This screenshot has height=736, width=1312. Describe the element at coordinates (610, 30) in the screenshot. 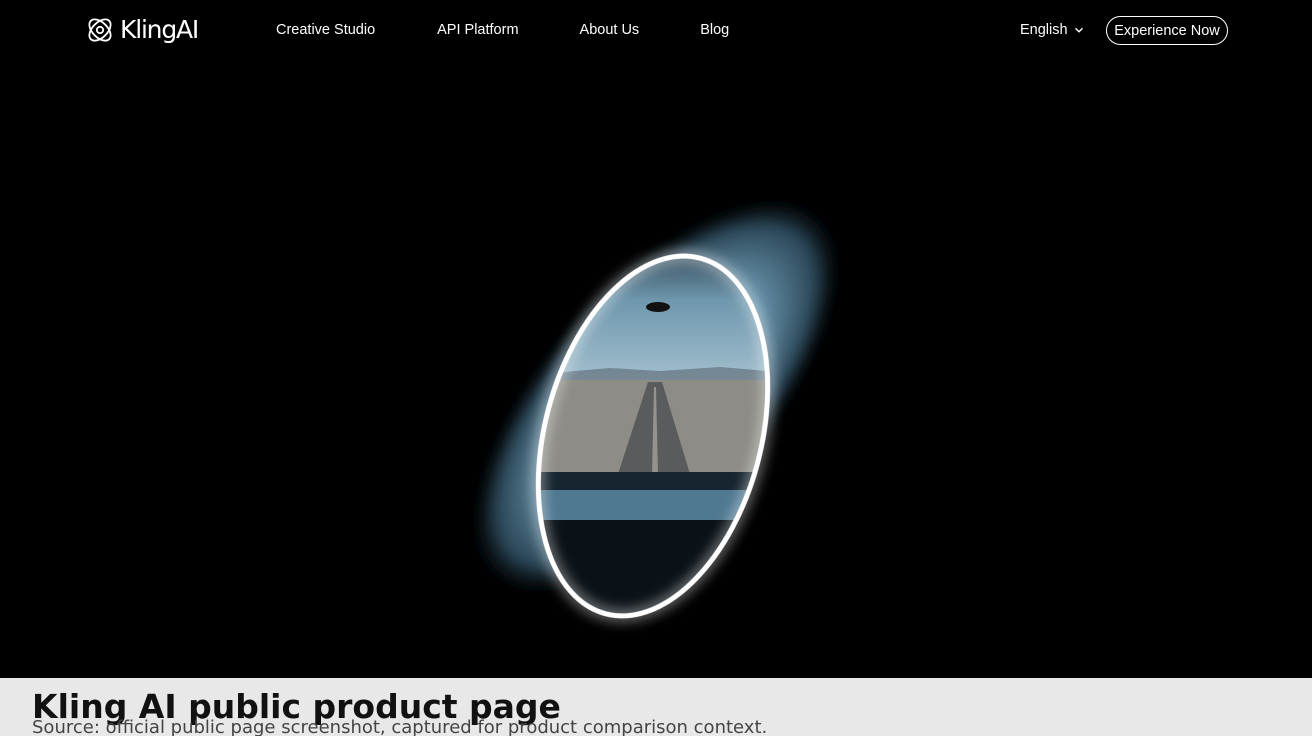

I see `nav-link-about-us: About Us` at that location.